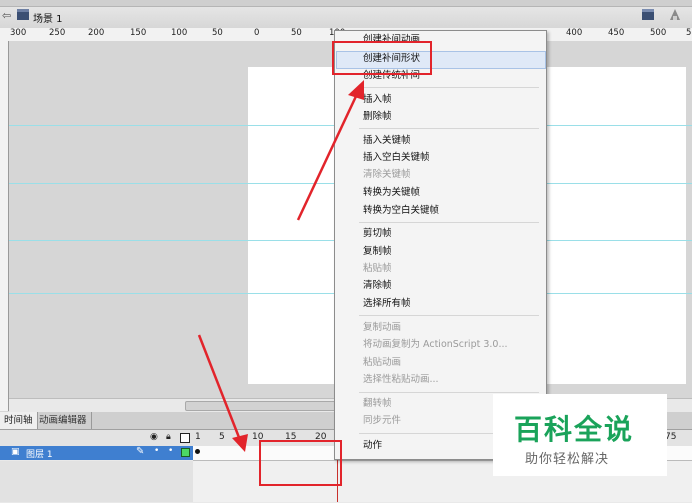 The width and height of the screenshot is (692, 503). What do you see at coordinates (240, 443) in the screenshot?
I see `arrowhead-frames` at bounding box center [240, 443].